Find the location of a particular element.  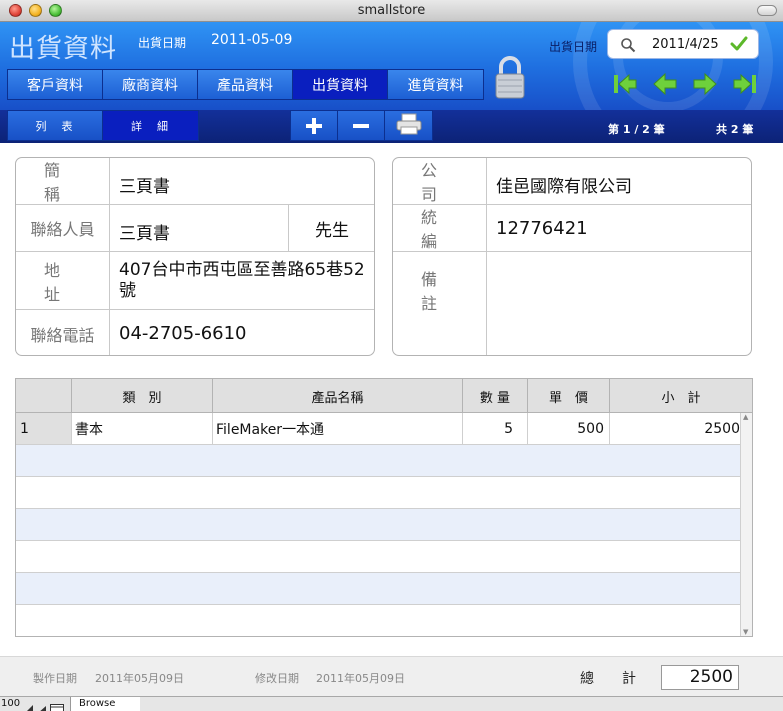

previous-record-icon is located at coordinates (665, 84).